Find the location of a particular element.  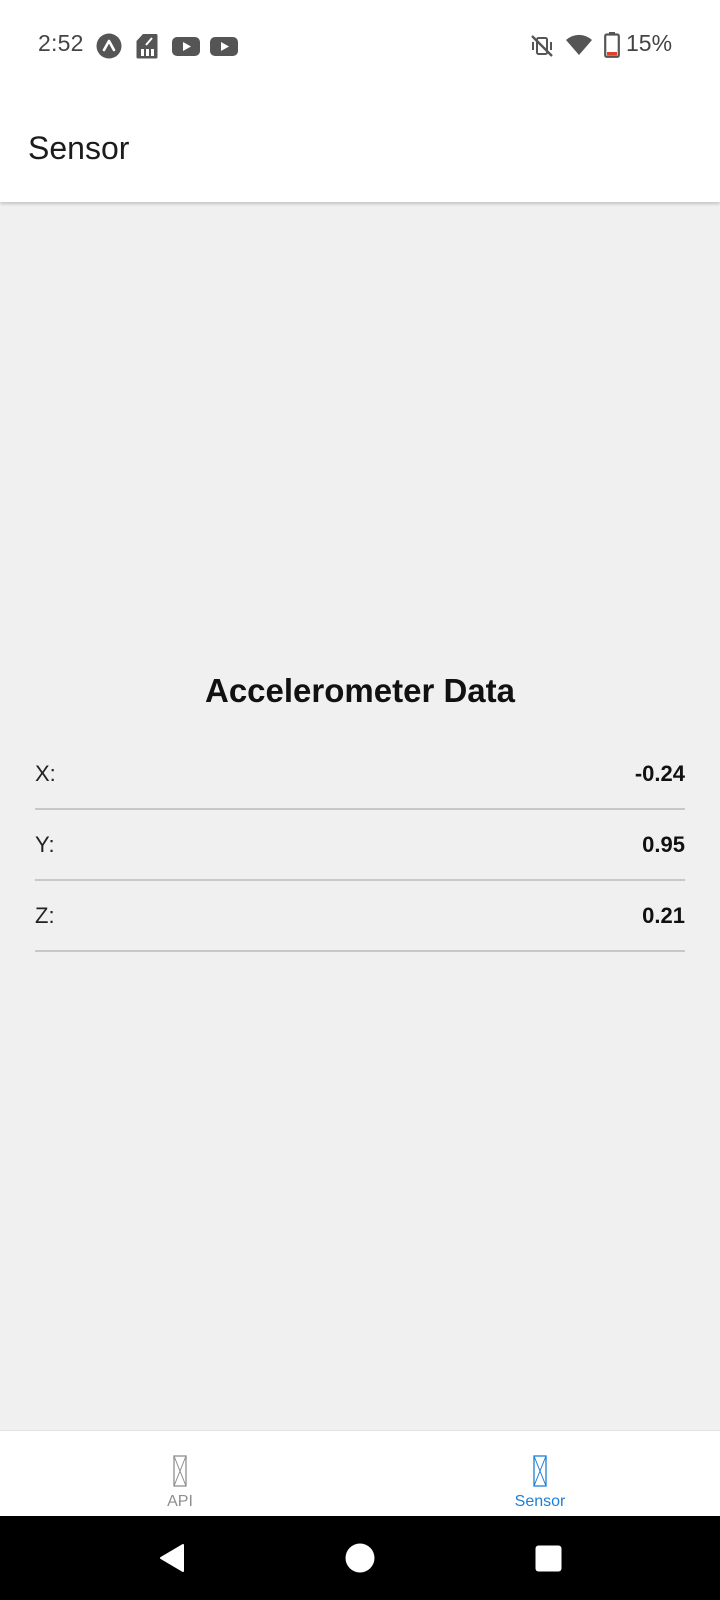

tab-label-sensor: Sensor is located at coordinates (540, 1501).